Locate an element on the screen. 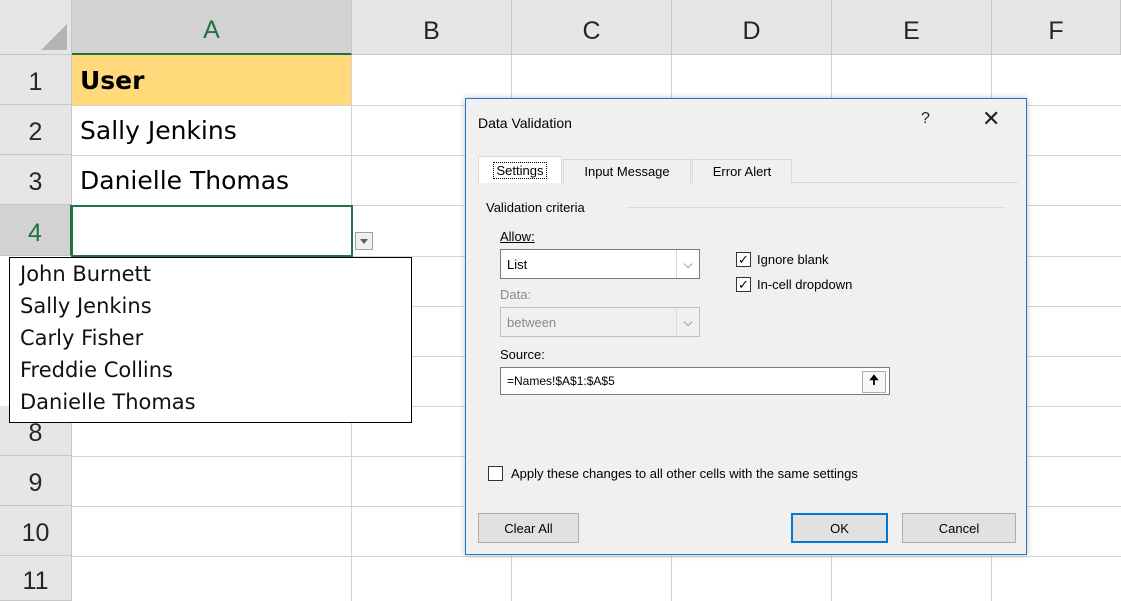 The height and width of the screenshot is (601, 1121). row-header-4: 4 is located at coordinates (36, 230).